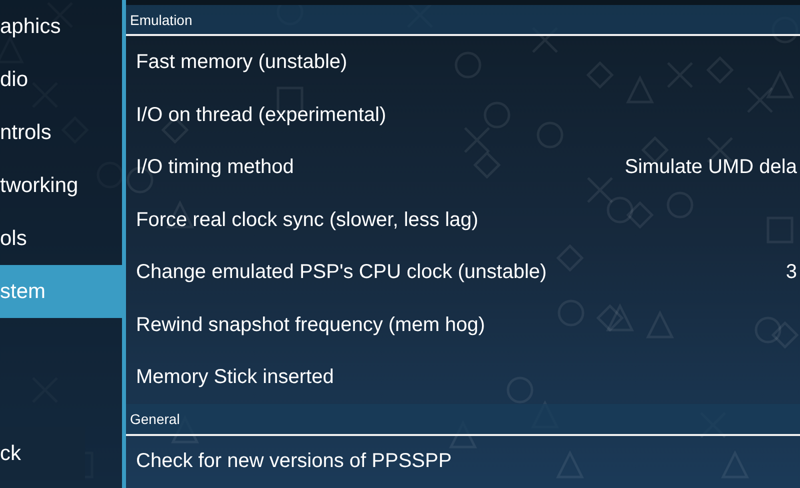 This screenshot has height=488, width=800. Describe the element at coordinates (463, 420) in the screenshot. I see `section-header: General` at that location.